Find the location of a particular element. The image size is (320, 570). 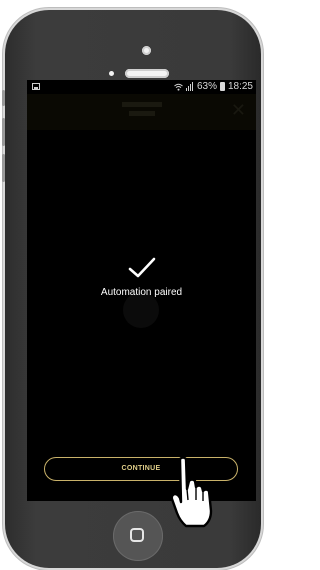

home-square-icon is located at coordinates (137, 535).